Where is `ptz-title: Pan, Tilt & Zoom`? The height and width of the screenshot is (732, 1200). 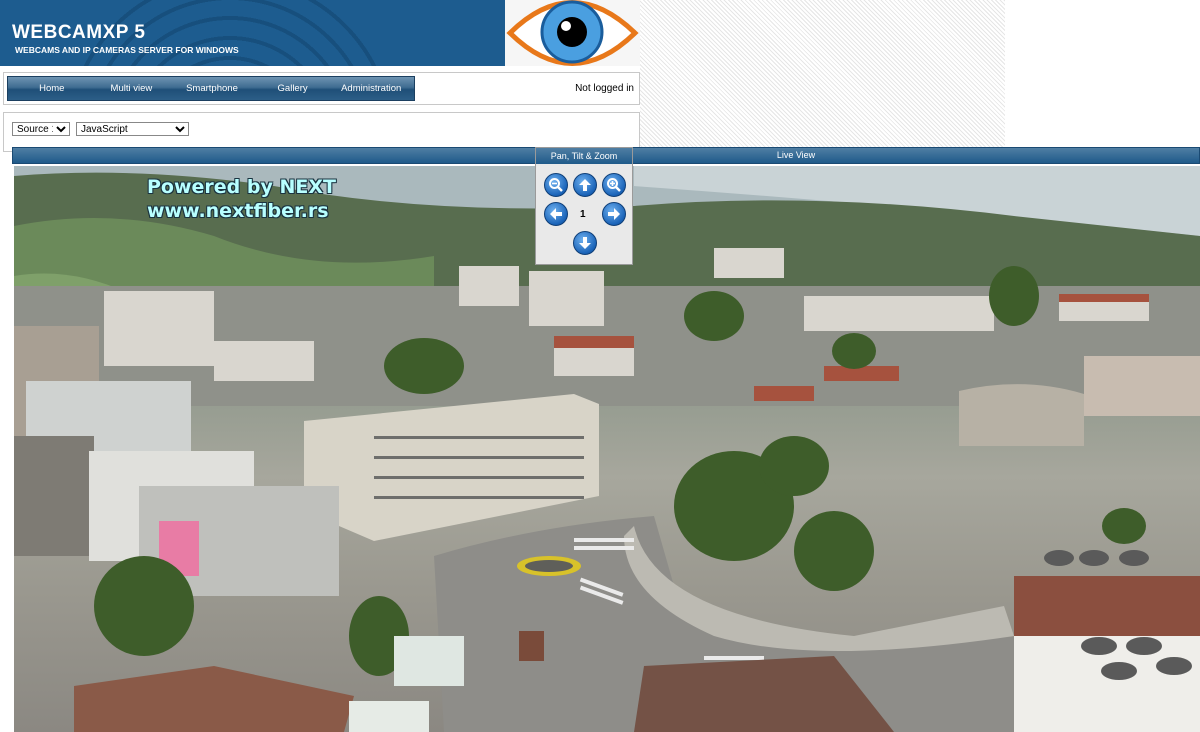
ptz-title: Pan, Tilt & Zoom is located at coordinates (584, 156).